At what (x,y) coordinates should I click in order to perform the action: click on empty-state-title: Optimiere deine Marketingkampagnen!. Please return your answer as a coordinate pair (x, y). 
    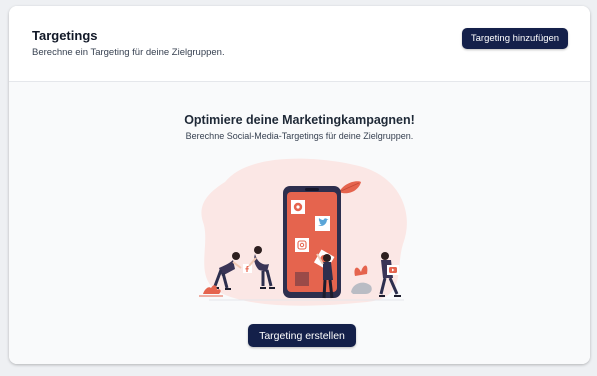
    Looking at the image, I should click on (299, 120).